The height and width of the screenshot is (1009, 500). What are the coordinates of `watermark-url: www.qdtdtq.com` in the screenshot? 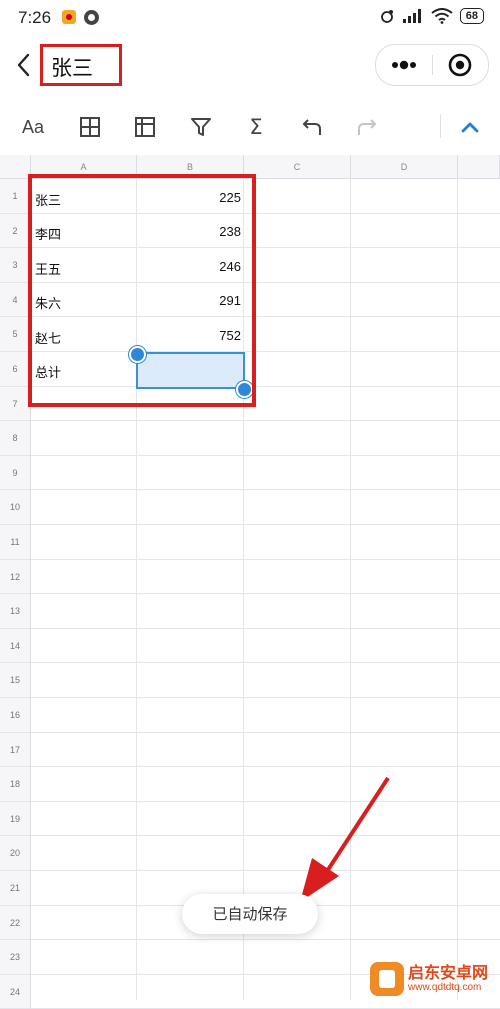 It's located at (445, 987).